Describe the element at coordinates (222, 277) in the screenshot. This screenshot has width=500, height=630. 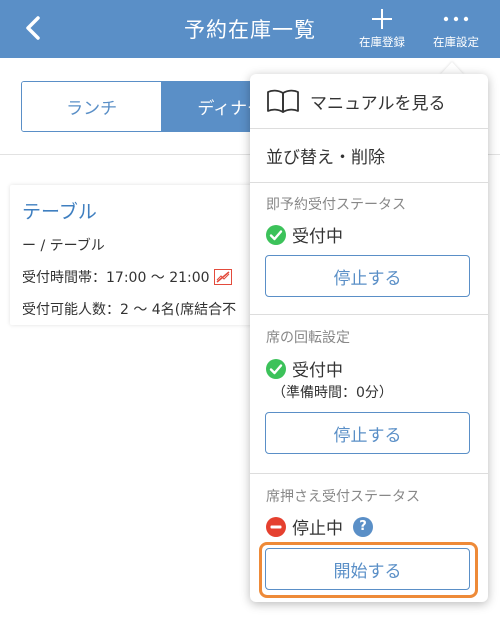
I see `no-image-icon` at that location.